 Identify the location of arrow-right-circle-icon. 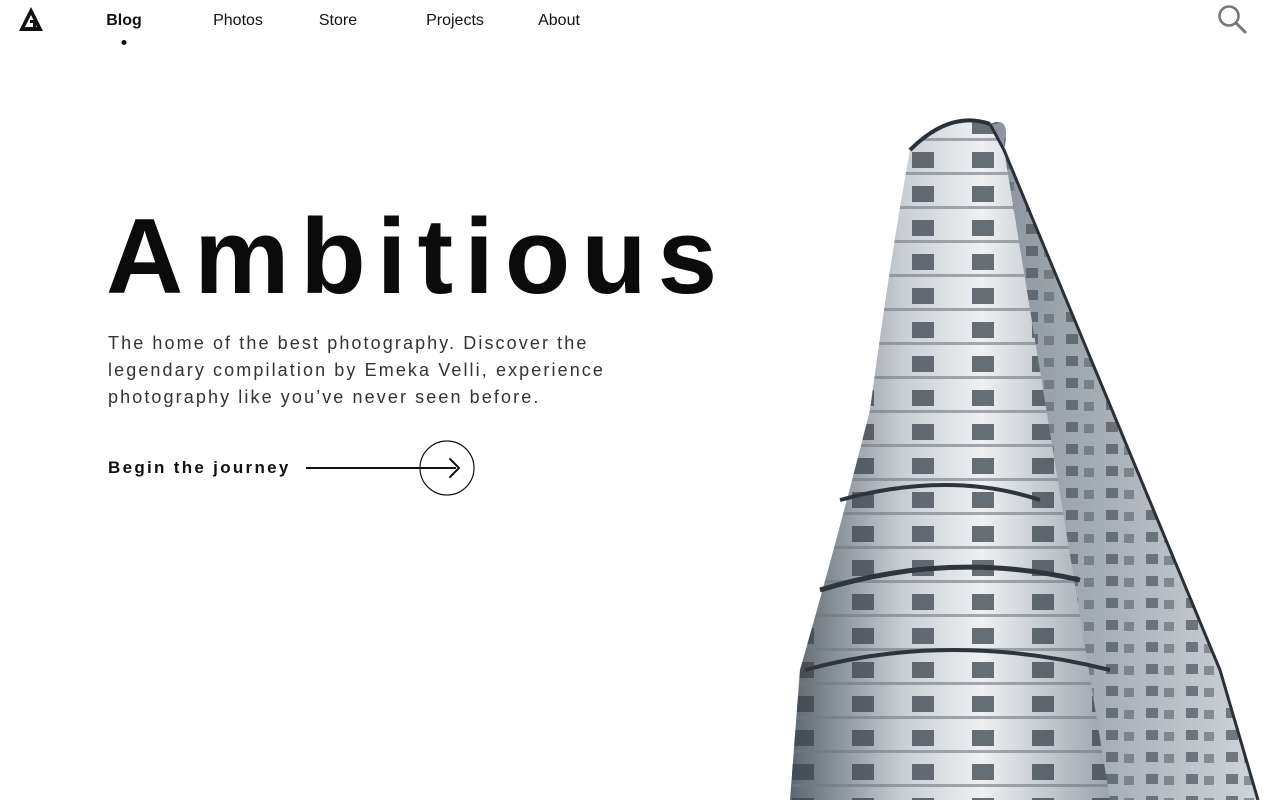
(390, 468).